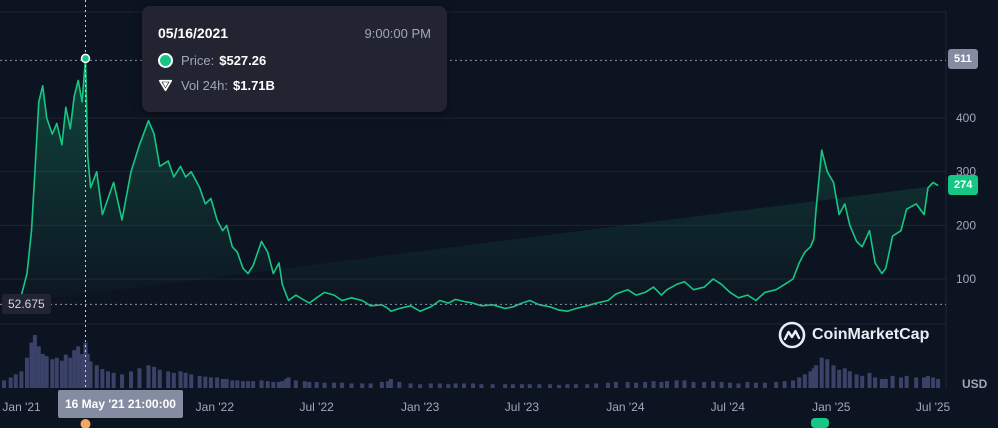 The height and width of the screenshot is (428, 998). Describe the element at coordinates (165, 60) in the screenshot. I see `price-dot-icon` at that location.